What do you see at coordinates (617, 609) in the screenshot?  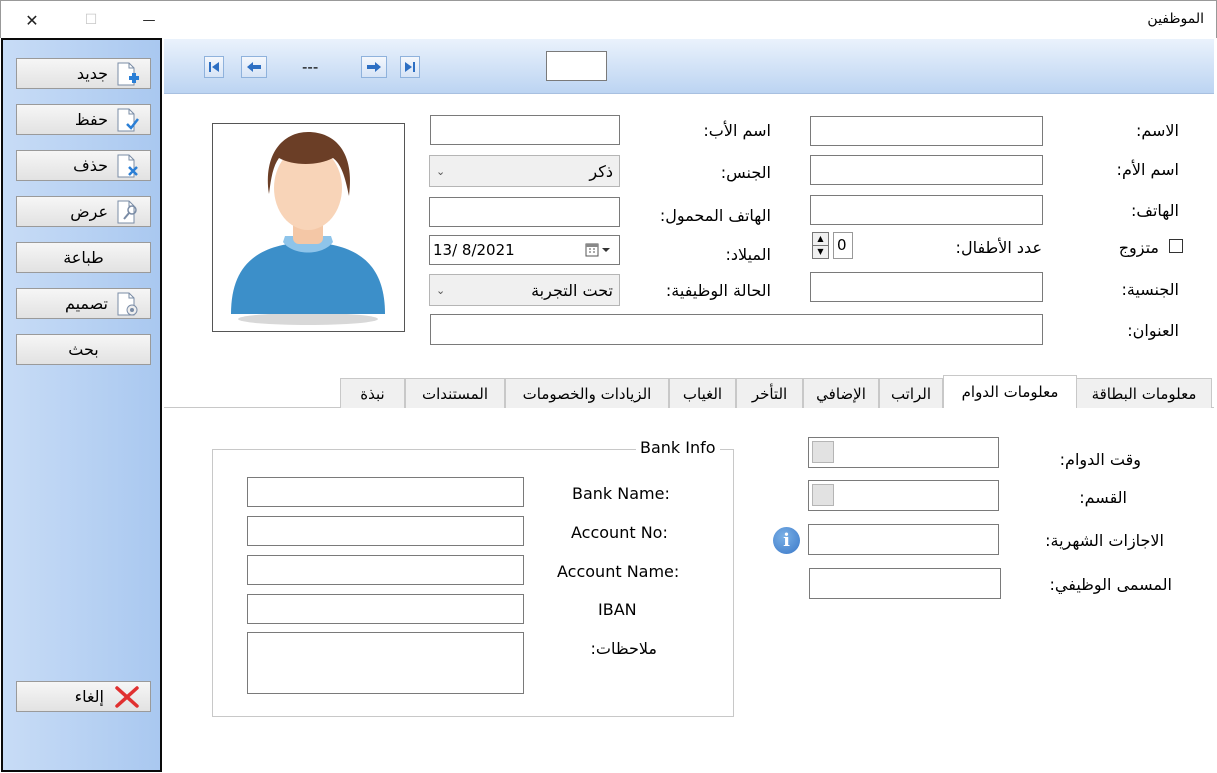 I see `iban-label: IBAN` at bounding box center [617, 609].